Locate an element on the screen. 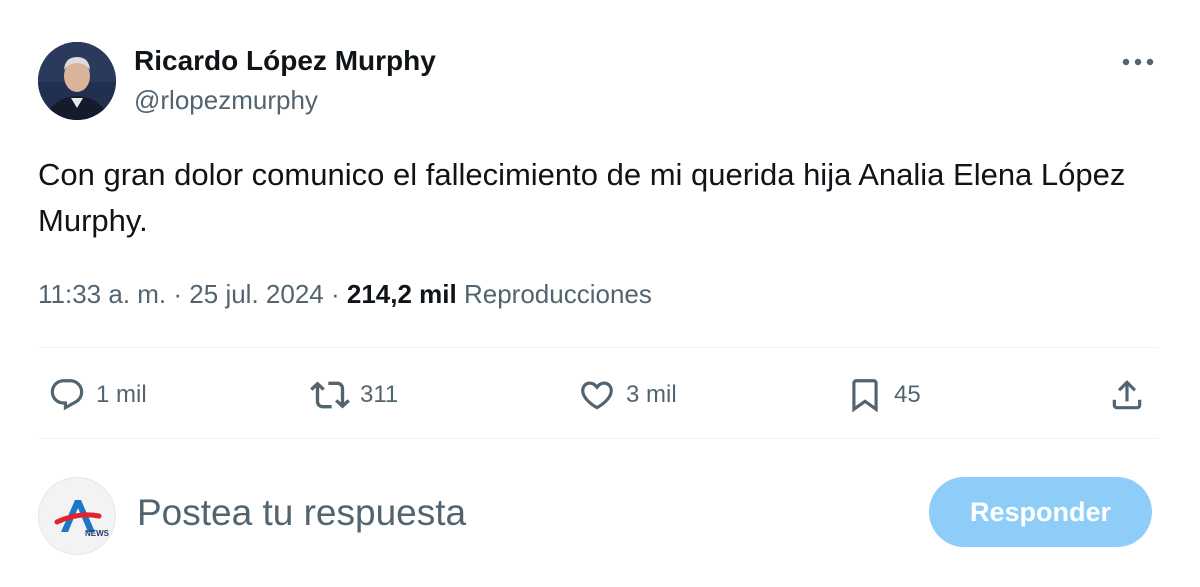 Image resolution: width=1200 pixels, height=587 pixels. bookmark-button: 45 is located at coordinates (883, 395).